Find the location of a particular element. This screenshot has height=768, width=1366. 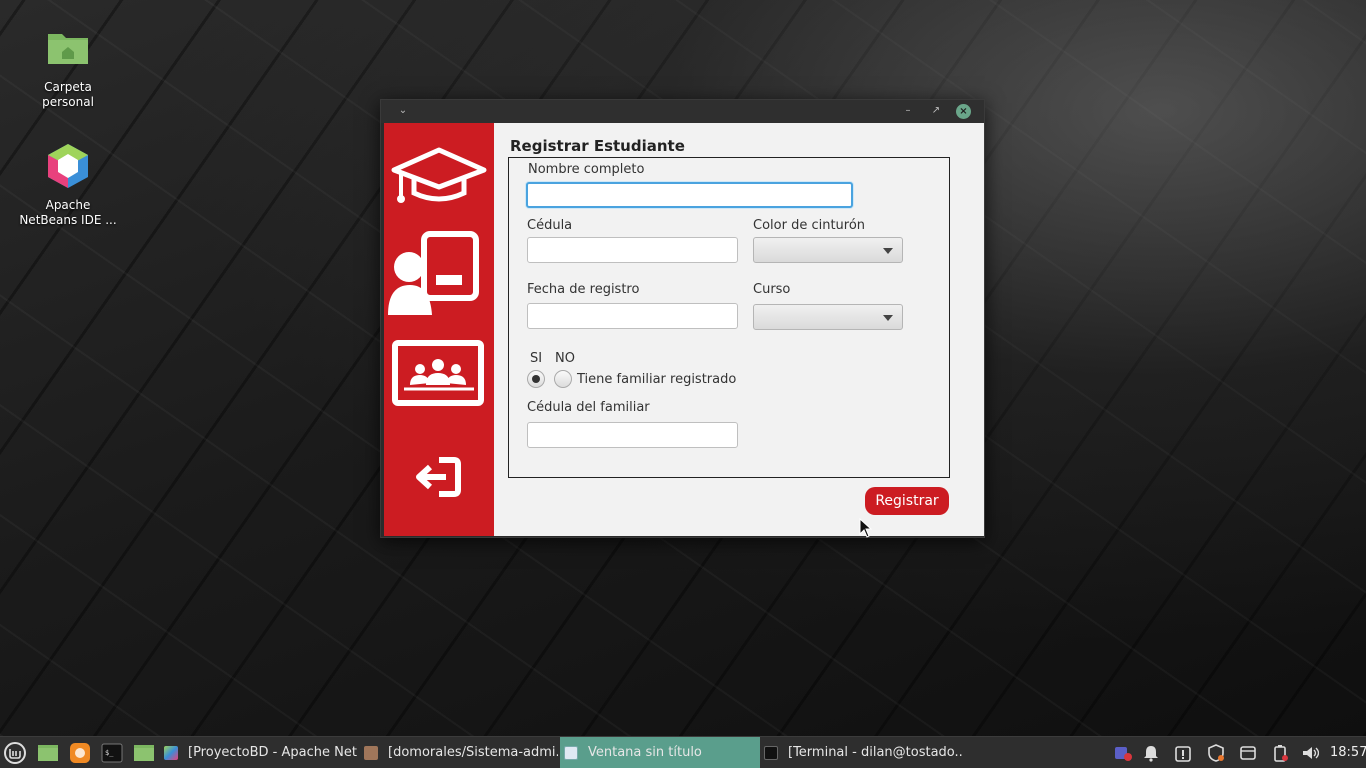

radio-no is located at coordinates (563, 379).